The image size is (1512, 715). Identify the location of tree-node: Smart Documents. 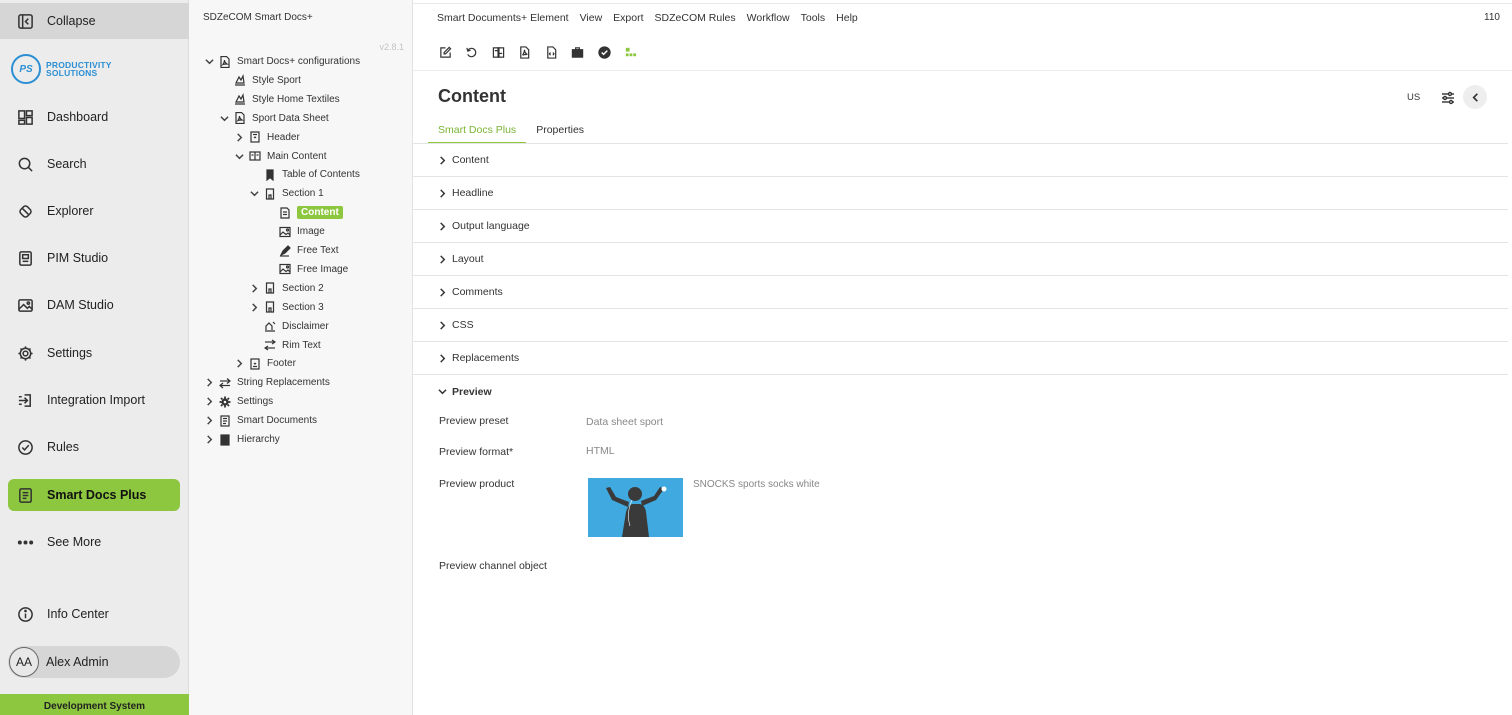
(260, 420).